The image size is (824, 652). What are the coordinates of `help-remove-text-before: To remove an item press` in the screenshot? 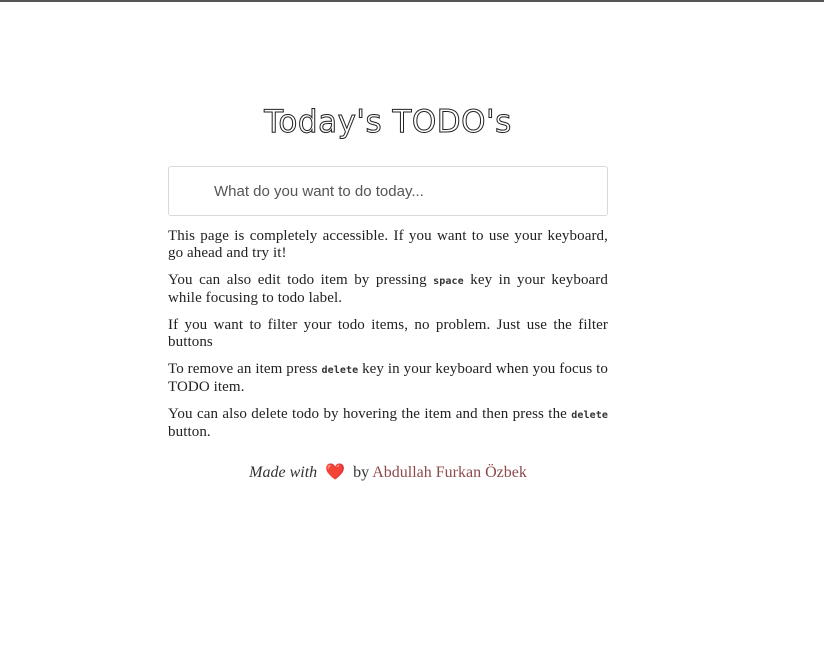 It's located at (245, 369).